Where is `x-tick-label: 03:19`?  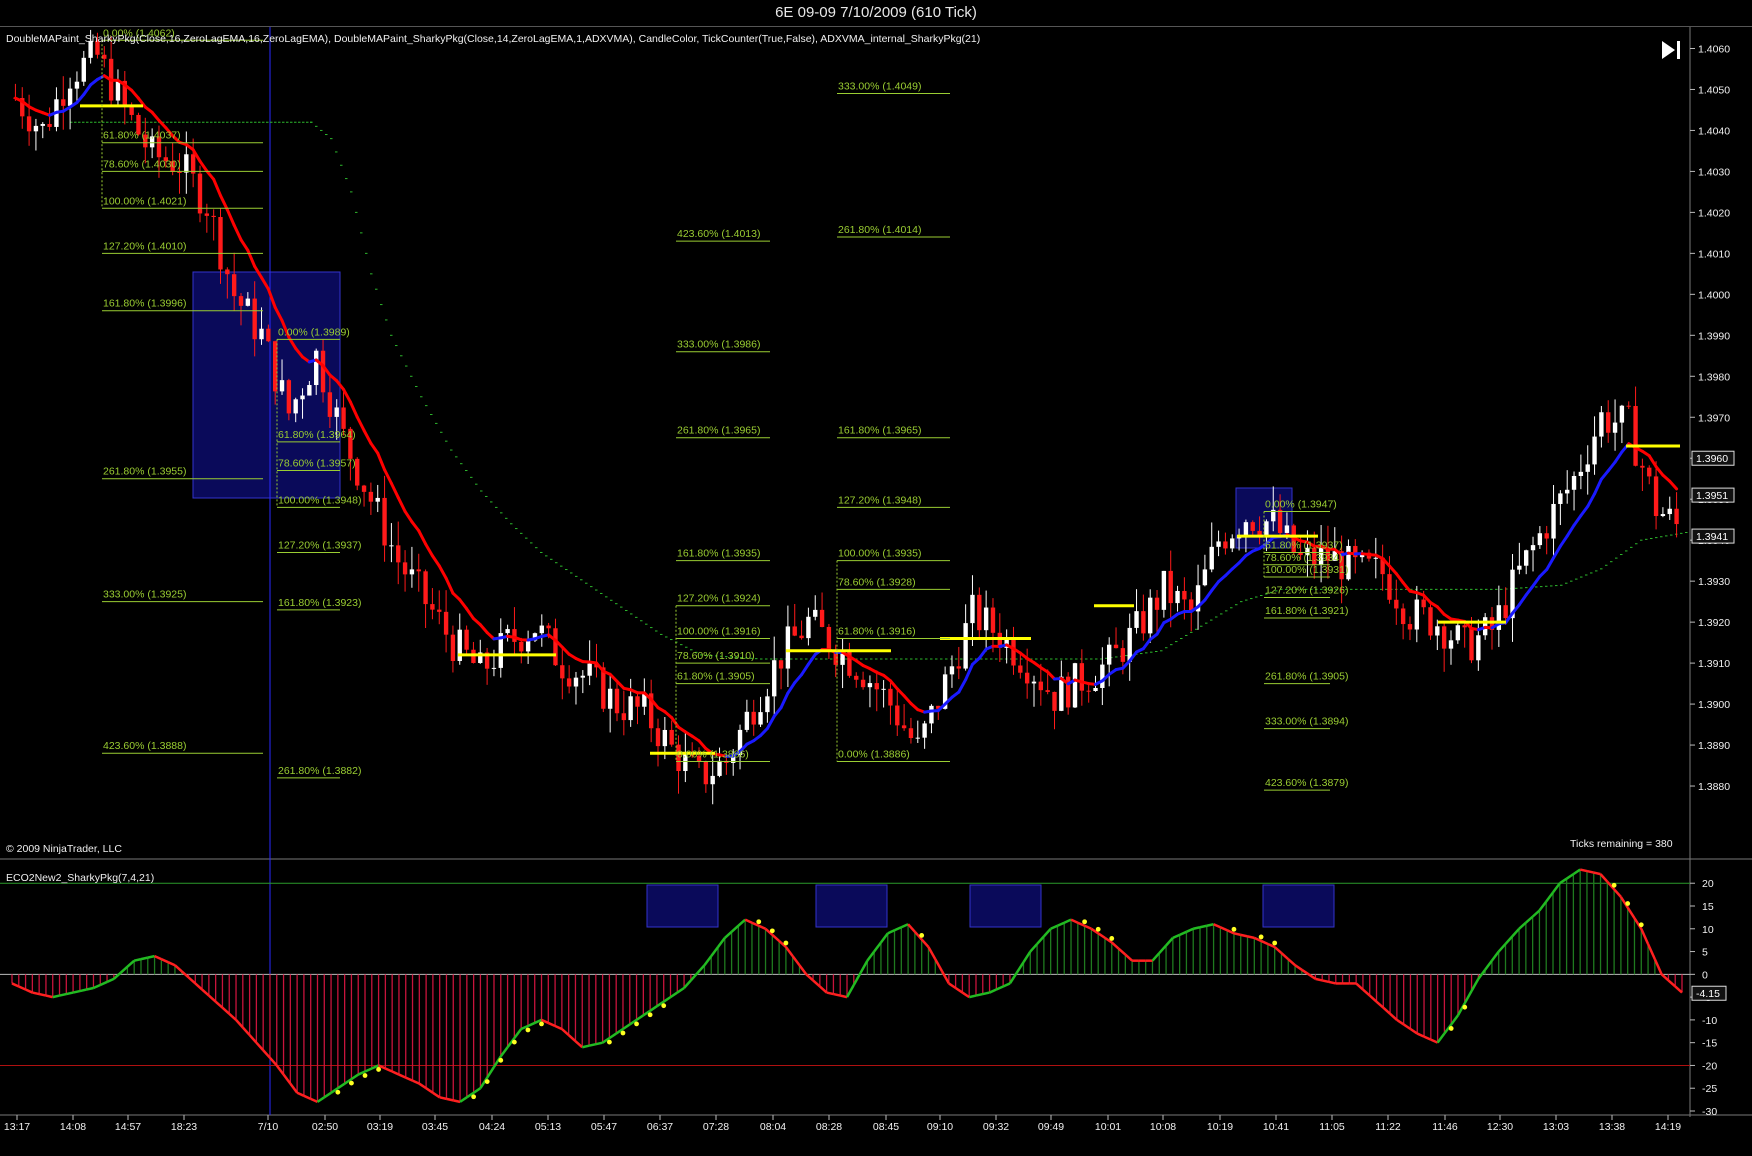
x-tick-label: 03:19 is located at coordinates (380, 1127).